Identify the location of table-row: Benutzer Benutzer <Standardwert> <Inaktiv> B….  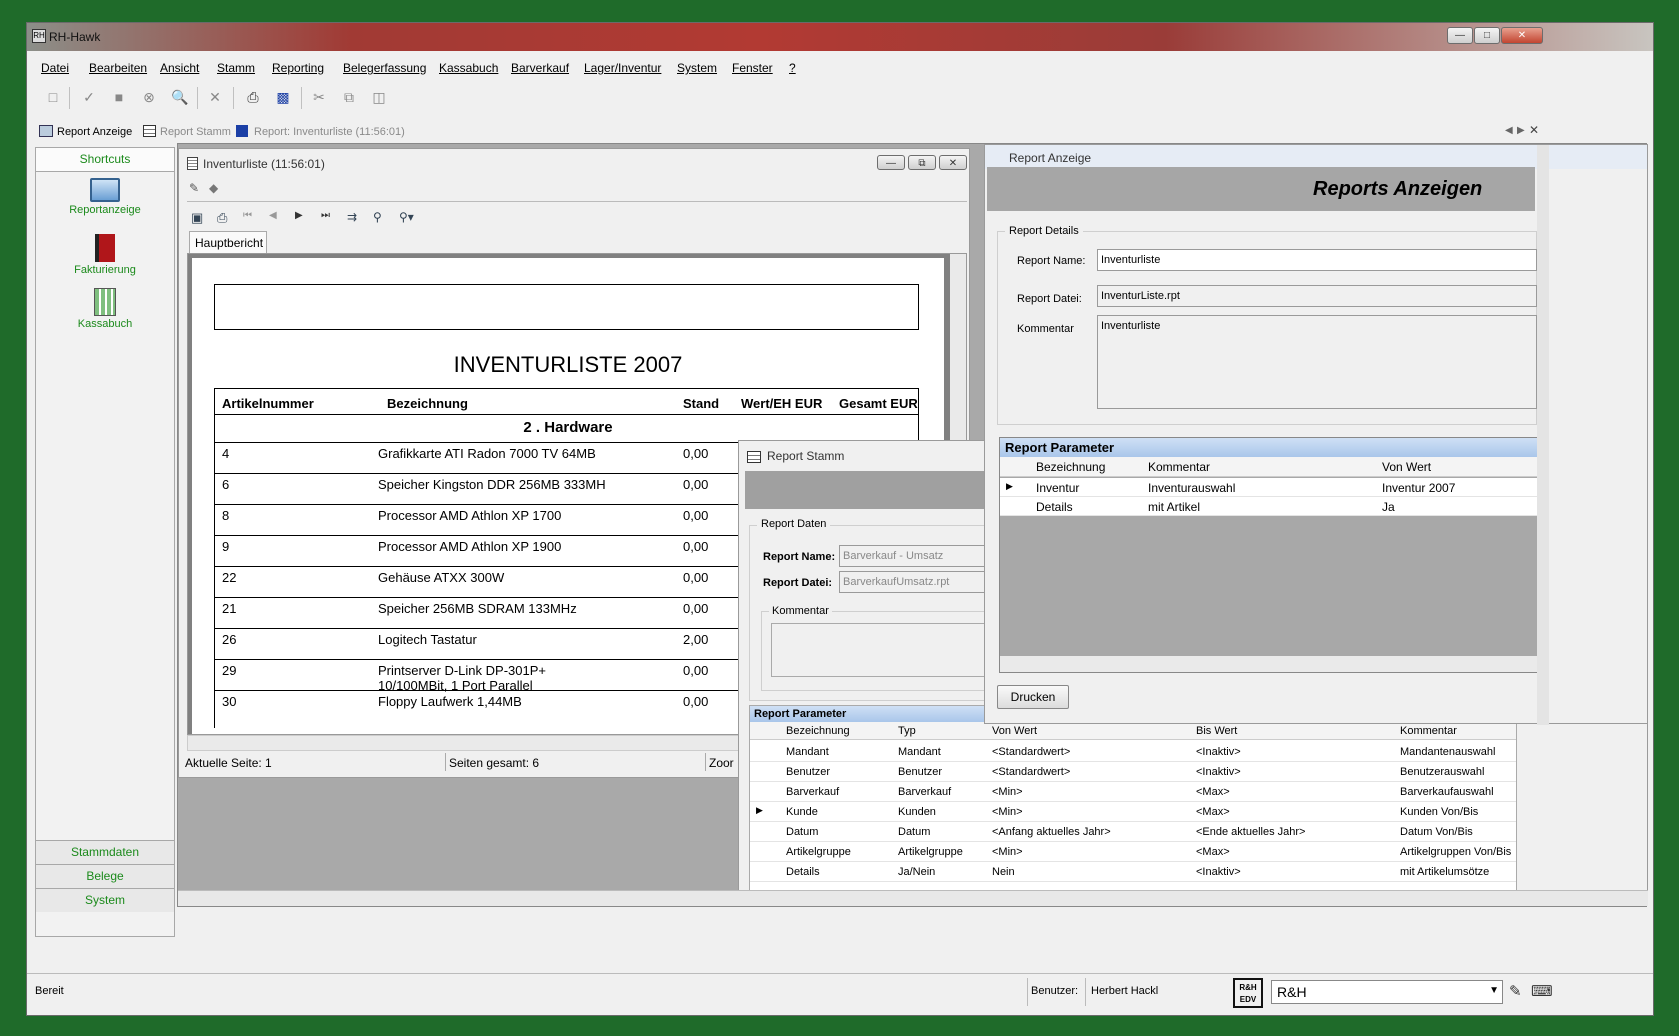
(1133, 772).